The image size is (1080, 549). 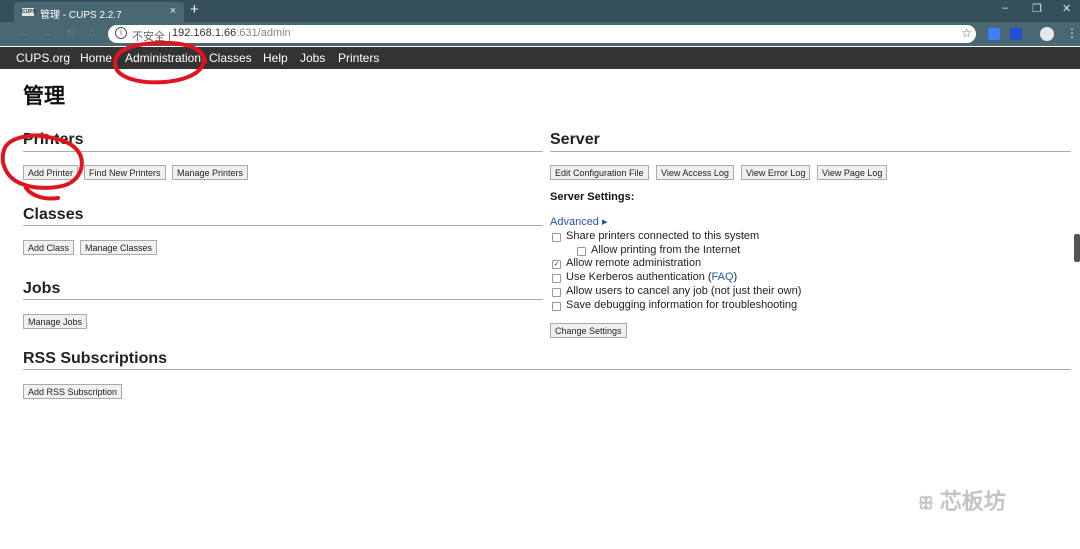 I want to click on browser-tab-strip: CUPS 管理 - CUPS 2.2.7 × + – ❐ ✕, so click(x=540, y=11).